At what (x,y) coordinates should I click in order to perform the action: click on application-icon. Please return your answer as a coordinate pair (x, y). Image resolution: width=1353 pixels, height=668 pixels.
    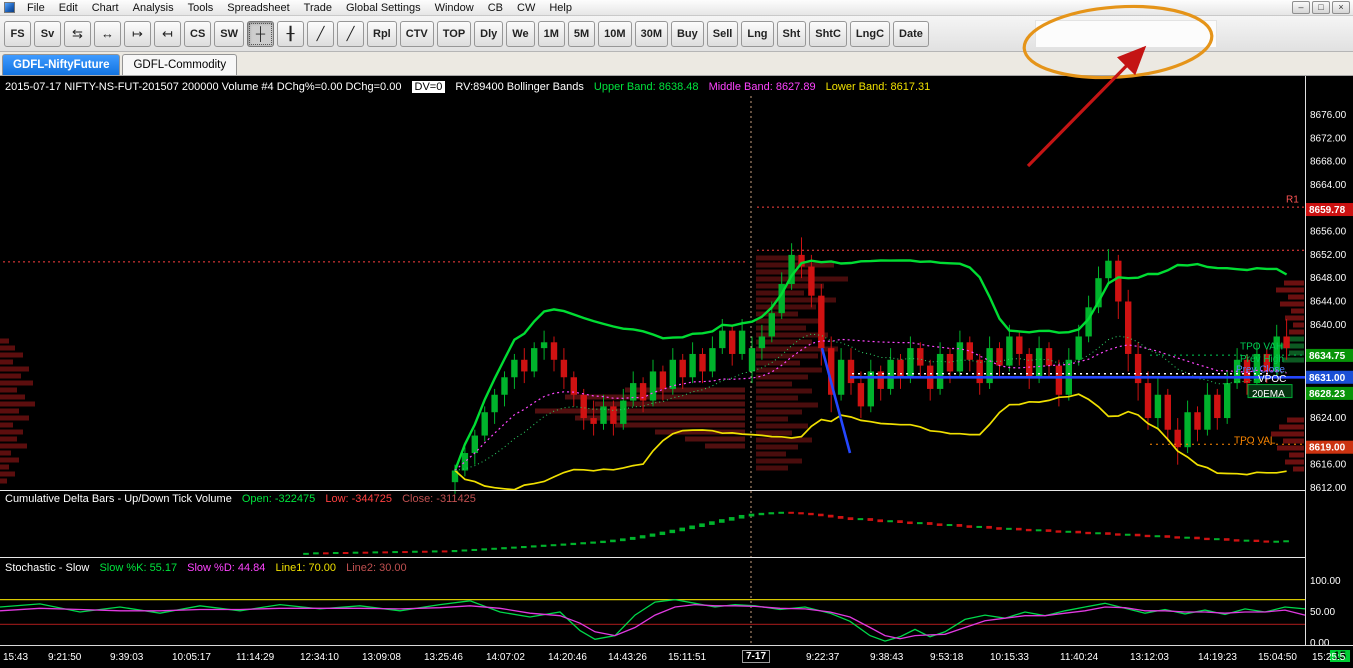
    Looking at the image, I should click on (9, 7).